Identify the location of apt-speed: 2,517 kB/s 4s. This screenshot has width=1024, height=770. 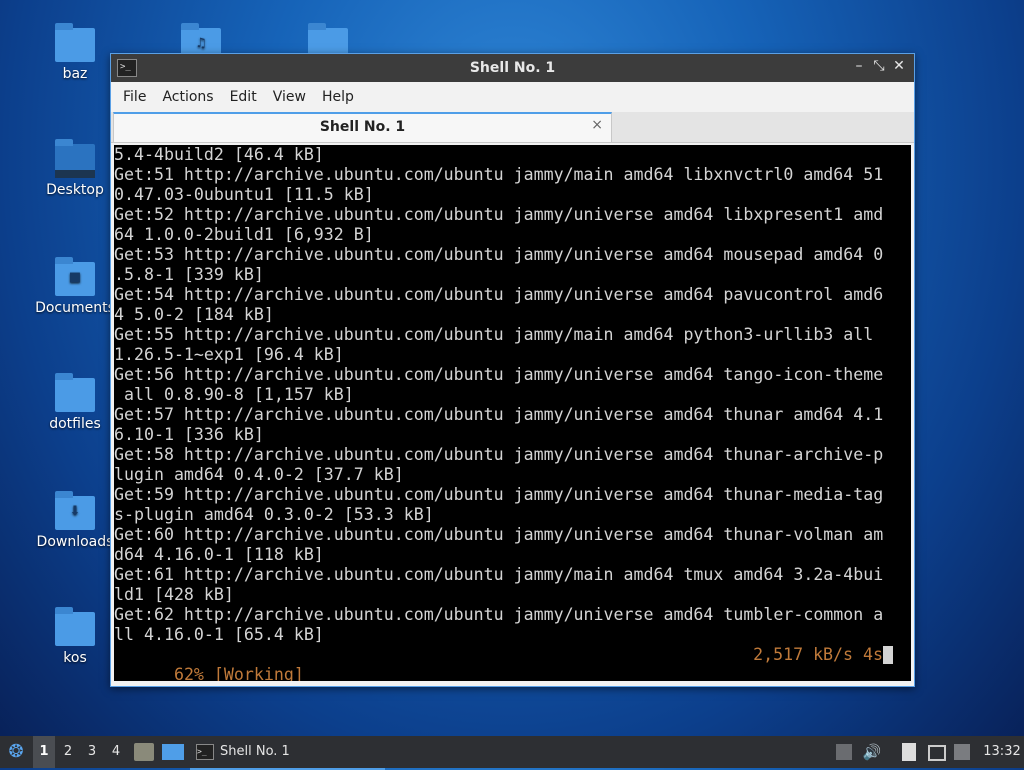
(818, 654).